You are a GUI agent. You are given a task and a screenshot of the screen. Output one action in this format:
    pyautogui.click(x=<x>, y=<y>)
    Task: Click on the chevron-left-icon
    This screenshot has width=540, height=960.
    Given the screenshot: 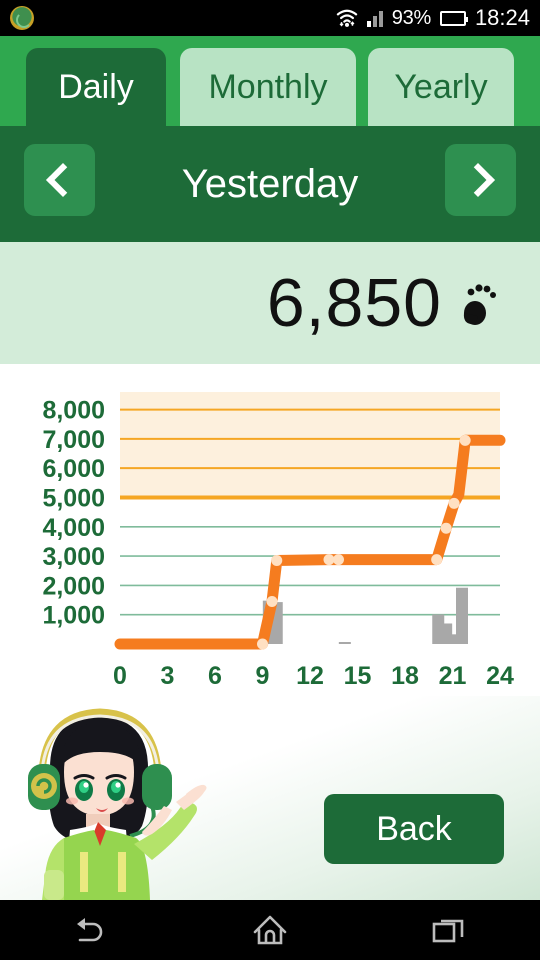 What is the action you would take?
    pyautogui.click(x=62, y=180)
    